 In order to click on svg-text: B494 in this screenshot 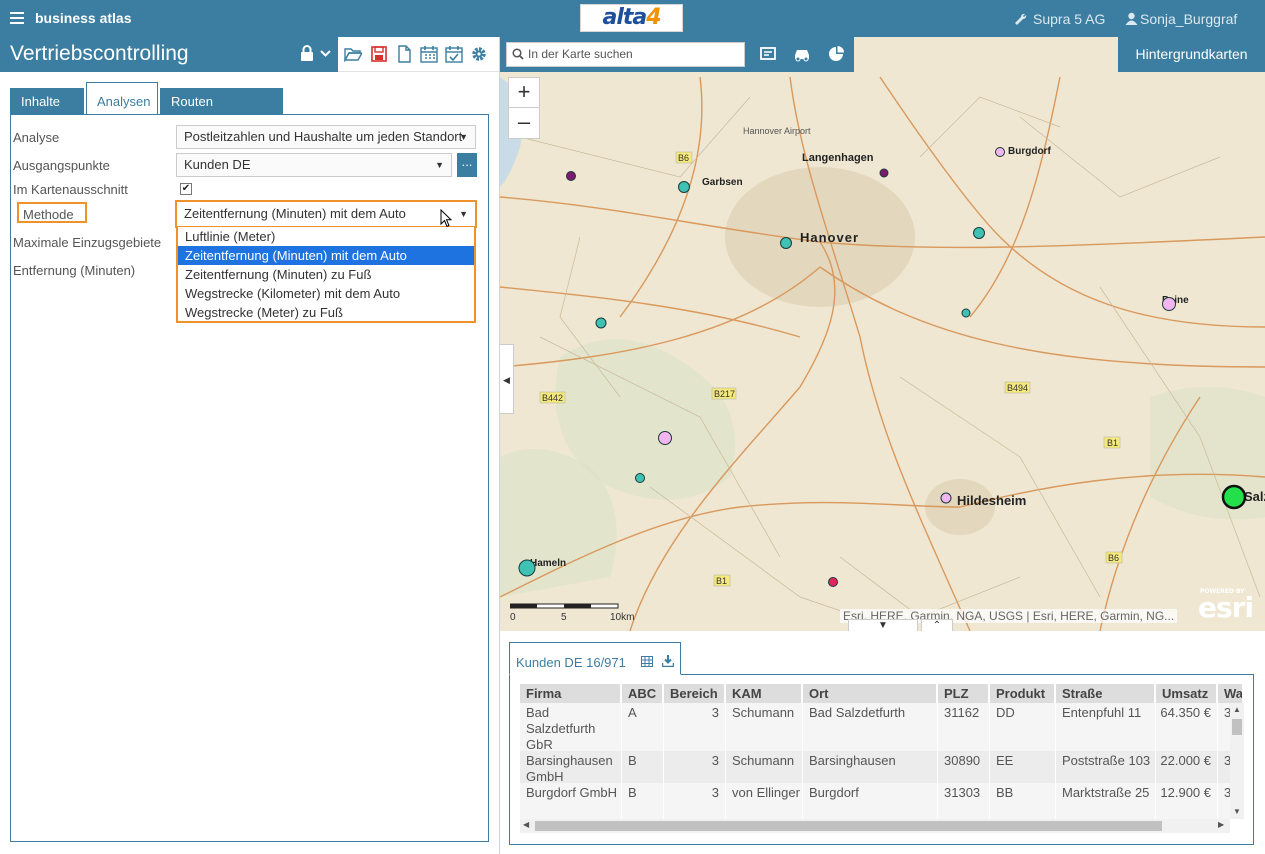, I will do `click(1017, 388)`.